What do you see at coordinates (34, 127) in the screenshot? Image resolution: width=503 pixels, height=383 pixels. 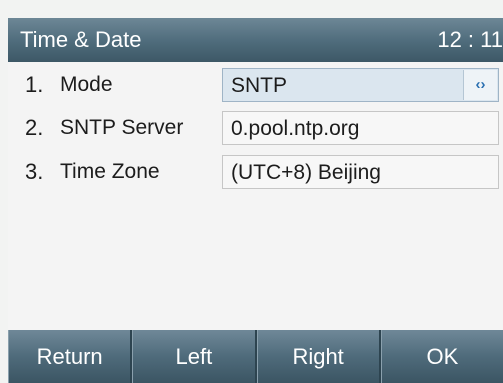 I see `row-index: 2.` at bounding box center [34, 127].